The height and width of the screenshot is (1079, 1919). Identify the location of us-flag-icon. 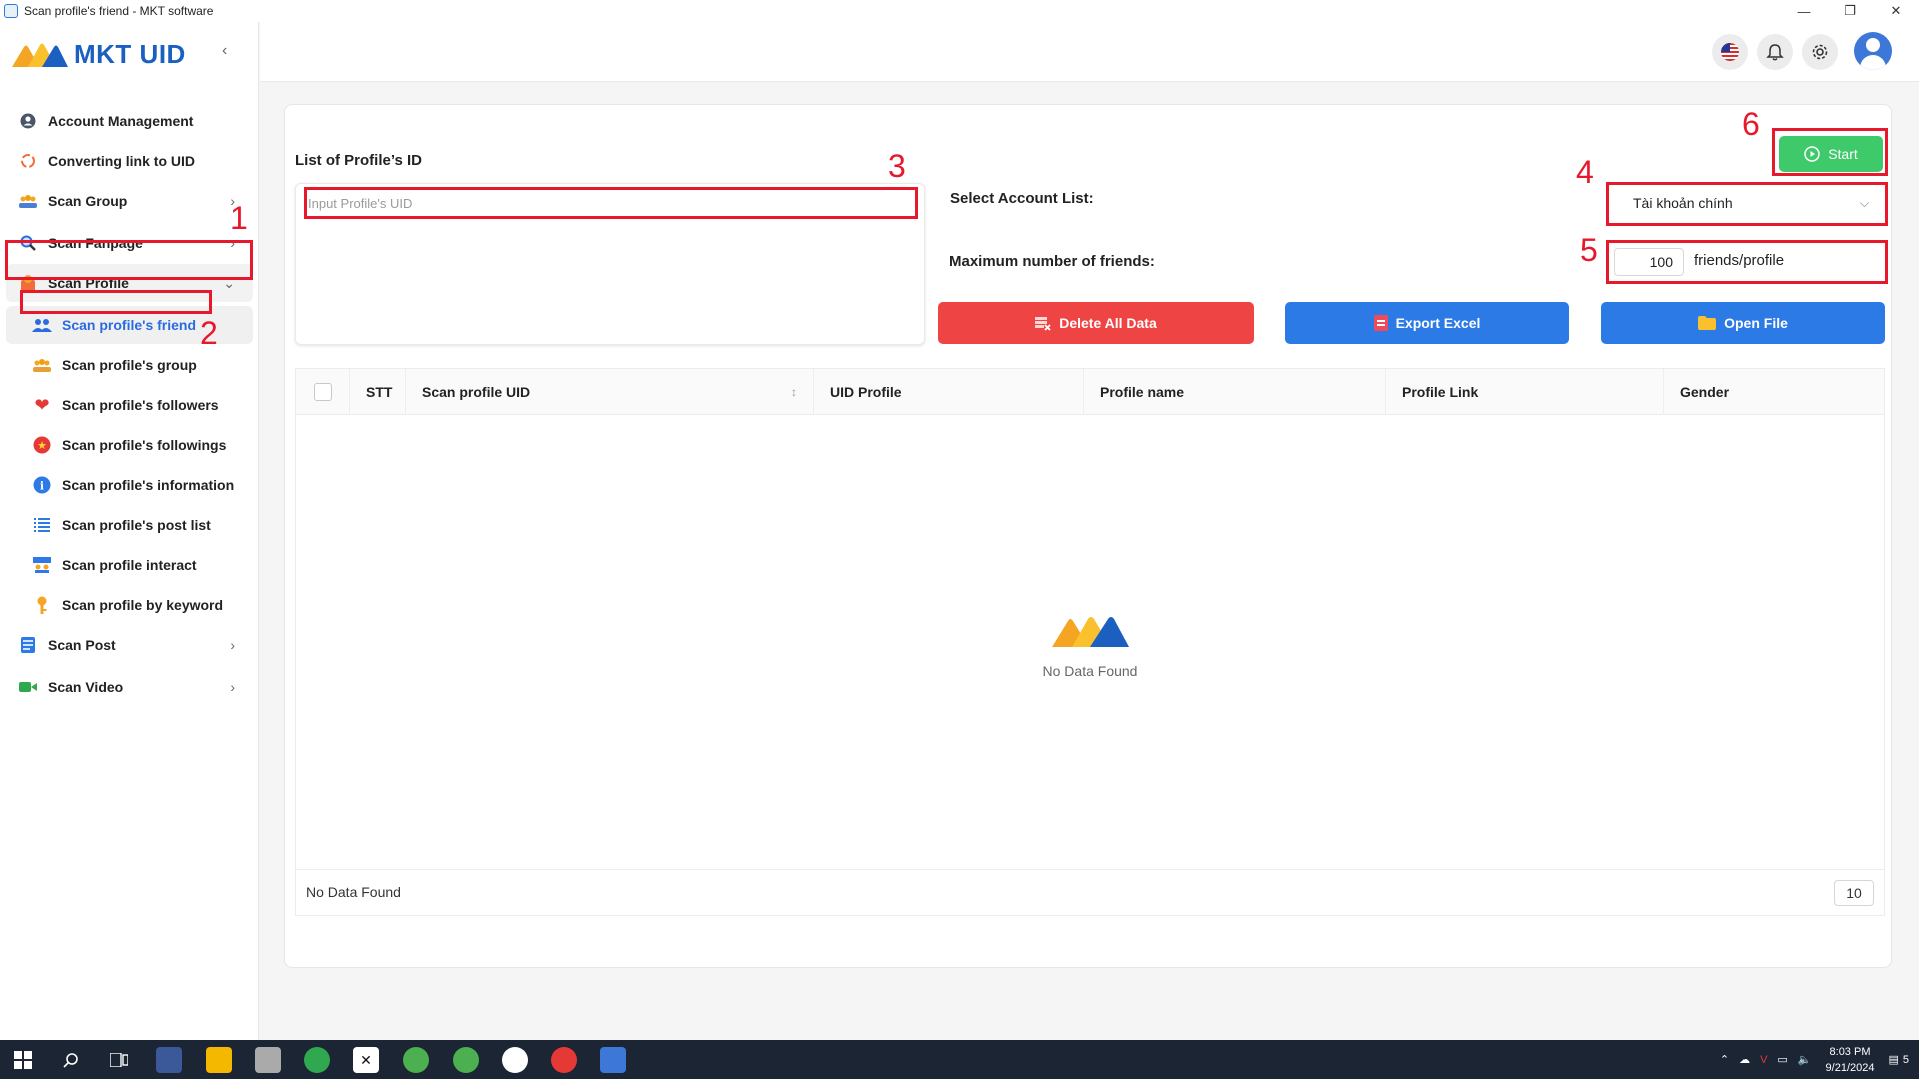
(1730, 52).